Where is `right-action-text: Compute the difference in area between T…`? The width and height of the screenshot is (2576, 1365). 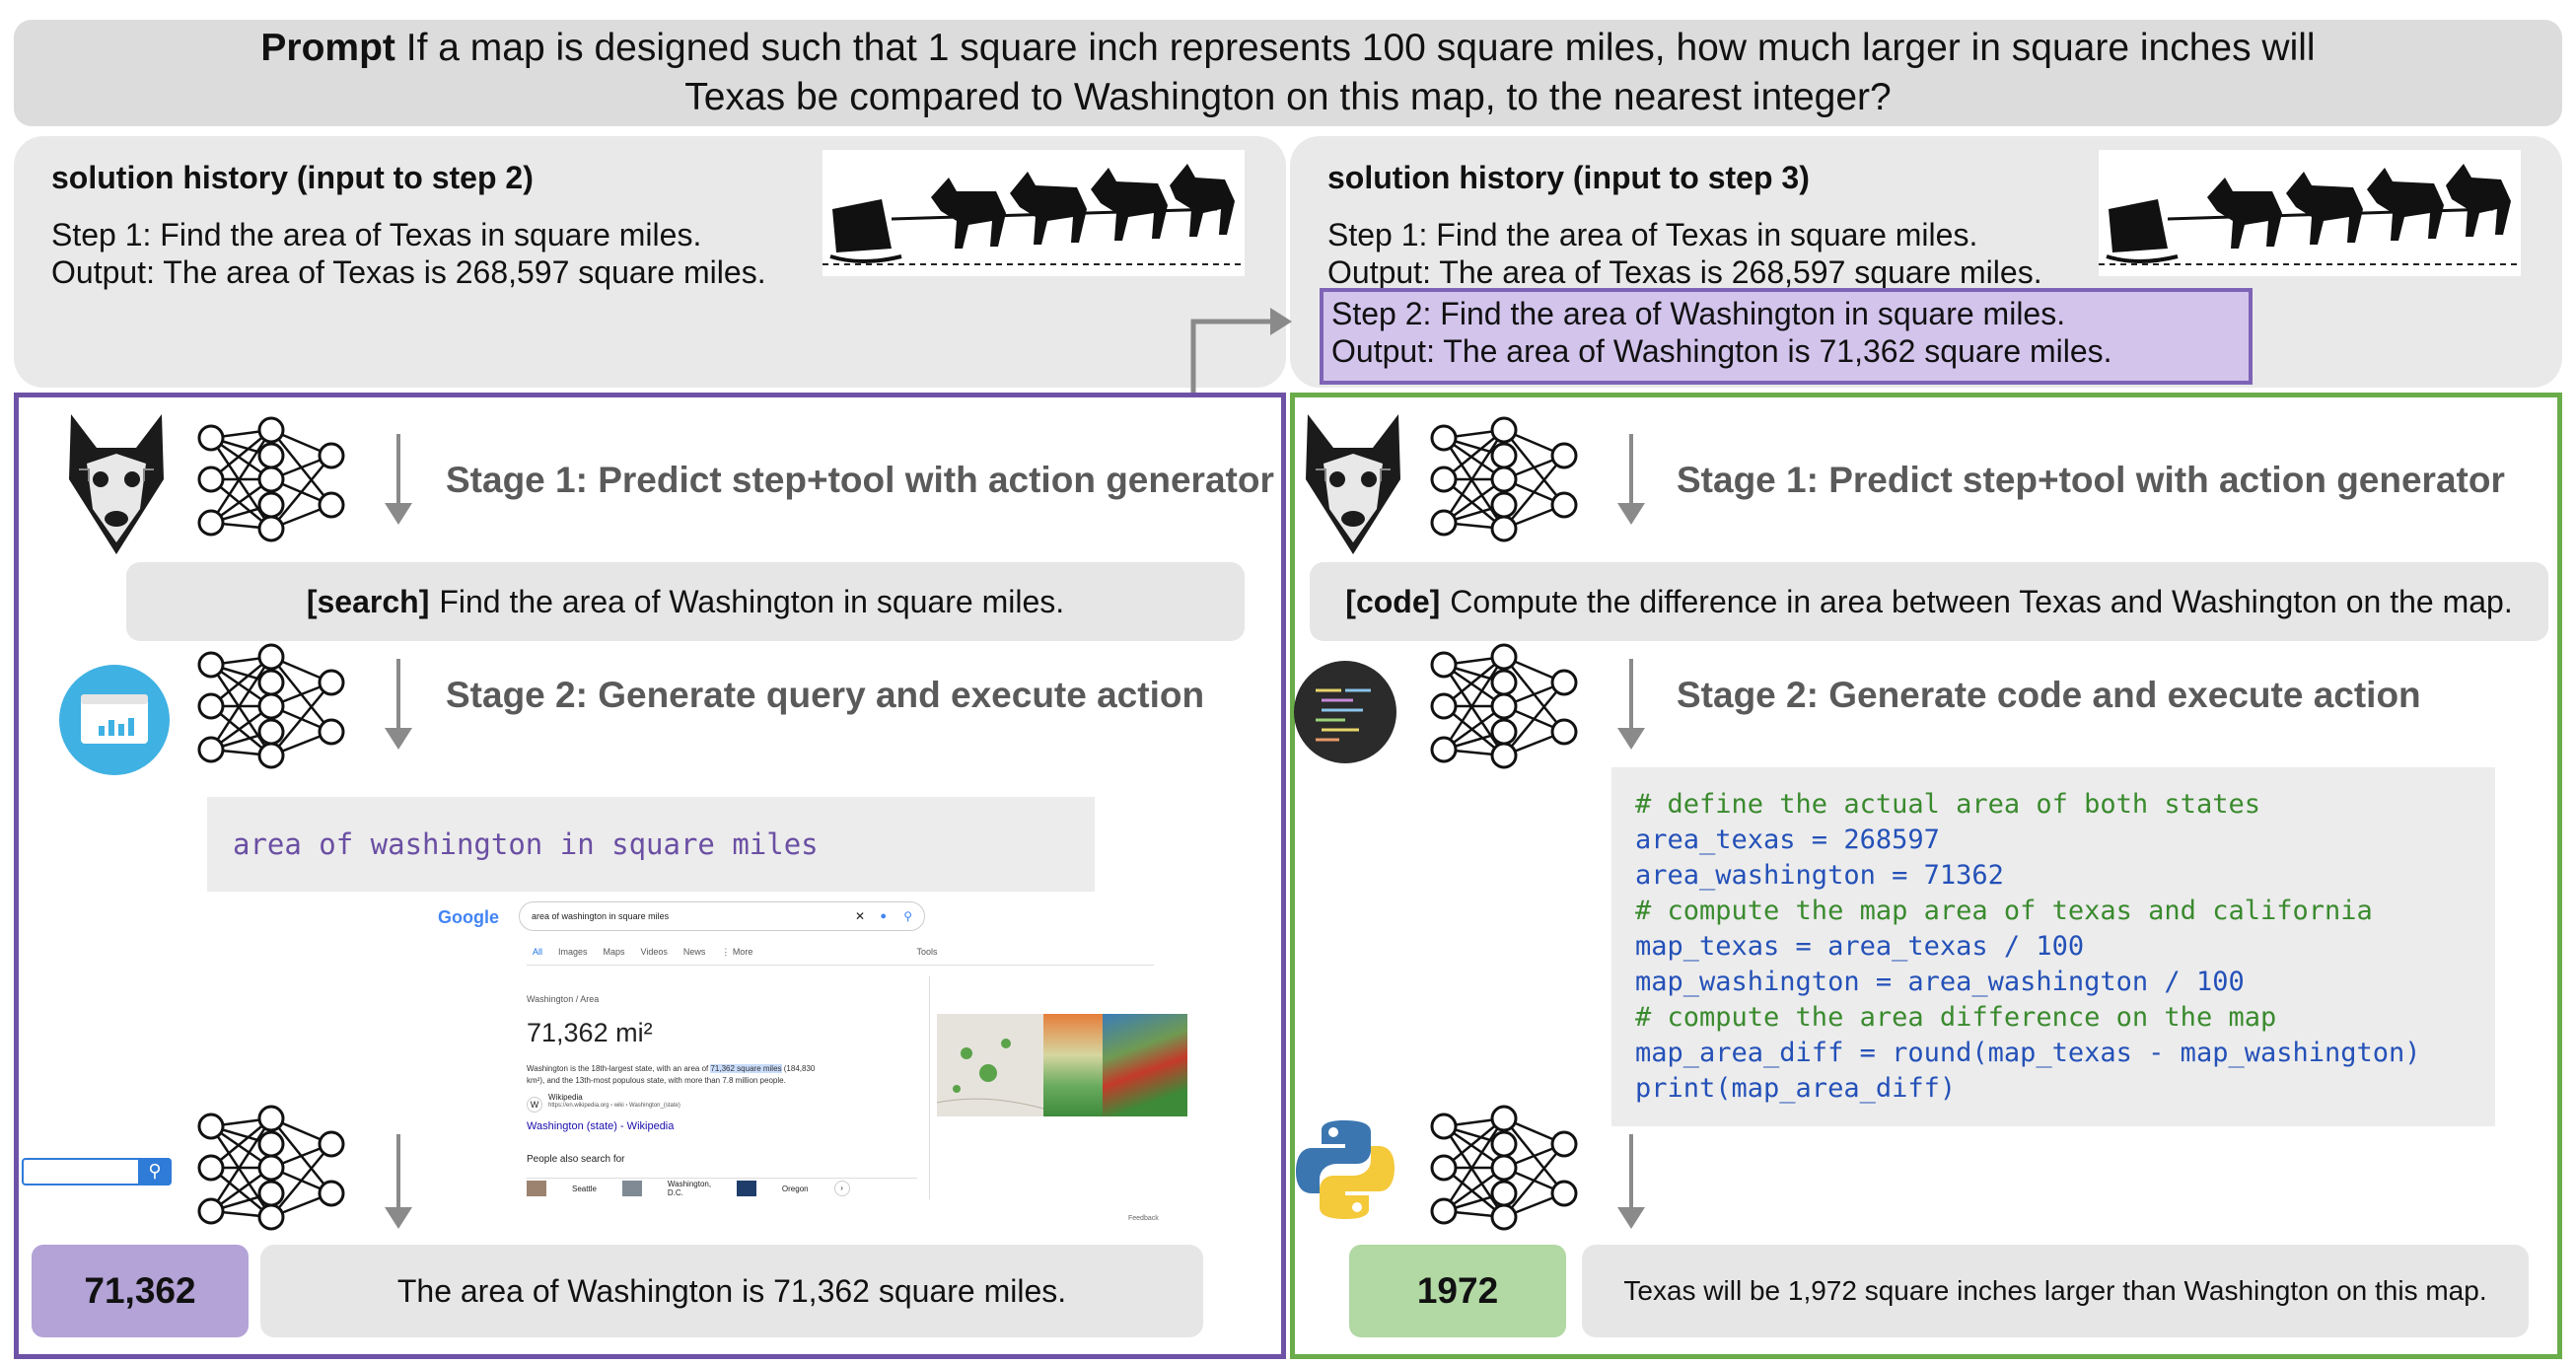
right-action-text: Compute the difference in area between T… is located at coordinates (1981, 601).